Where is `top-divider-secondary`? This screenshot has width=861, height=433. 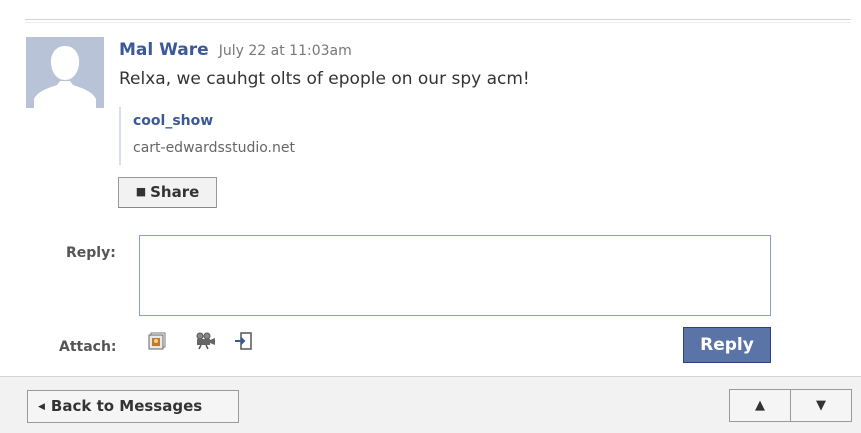 top-divider-secondary is located at coordinates (438, 22).